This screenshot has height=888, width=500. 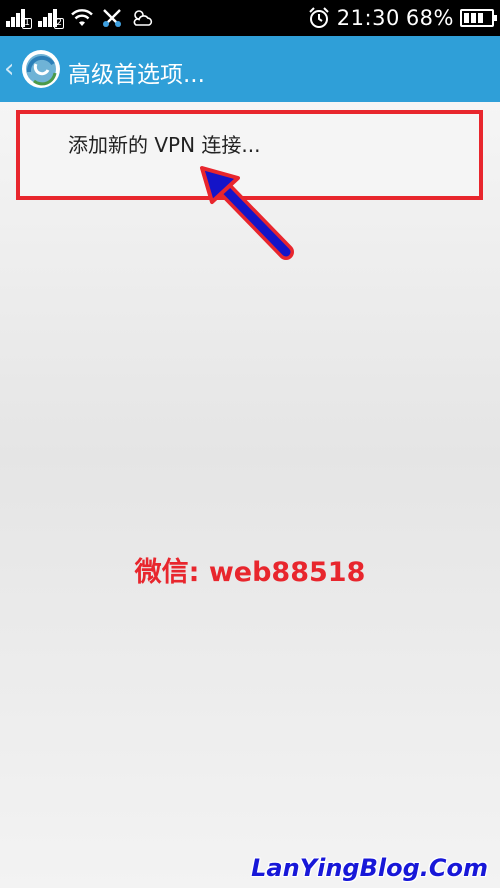 What do you see at coordinates (402, 18) in the screenshot?
I see `status-right-icons: 21:30 68%` at bounding box center [402, 18].